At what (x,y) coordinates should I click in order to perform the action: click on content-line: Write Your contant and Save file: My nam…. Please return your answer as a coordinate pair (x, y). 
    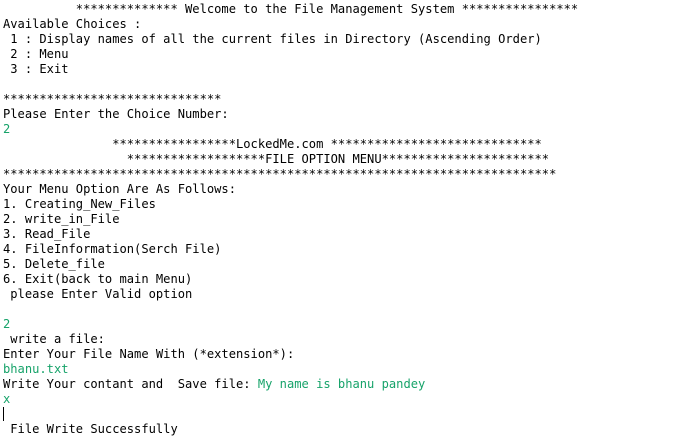
    Looking at the image, I should click on (343, 384).